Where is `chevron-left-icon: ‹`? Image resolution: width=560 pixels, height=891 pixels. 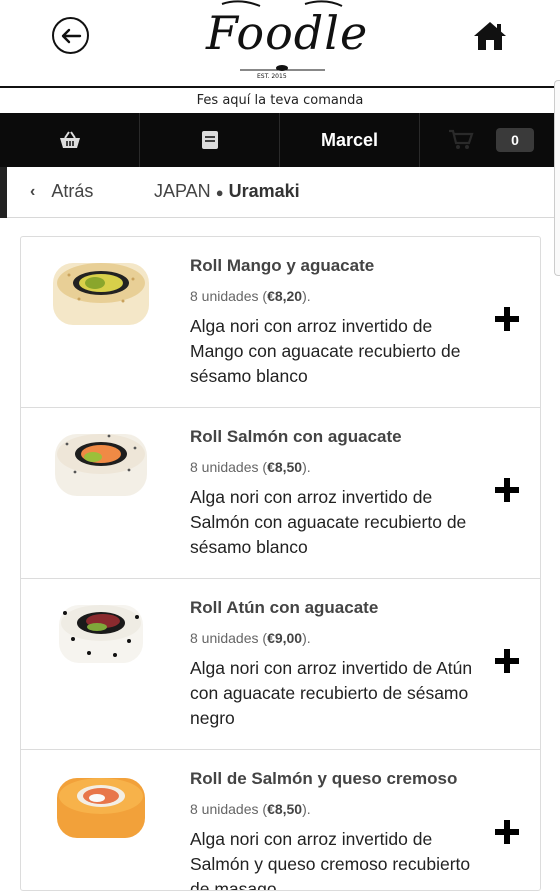
chevron-left-icon: ‹ is located at coordinates (33, 191).